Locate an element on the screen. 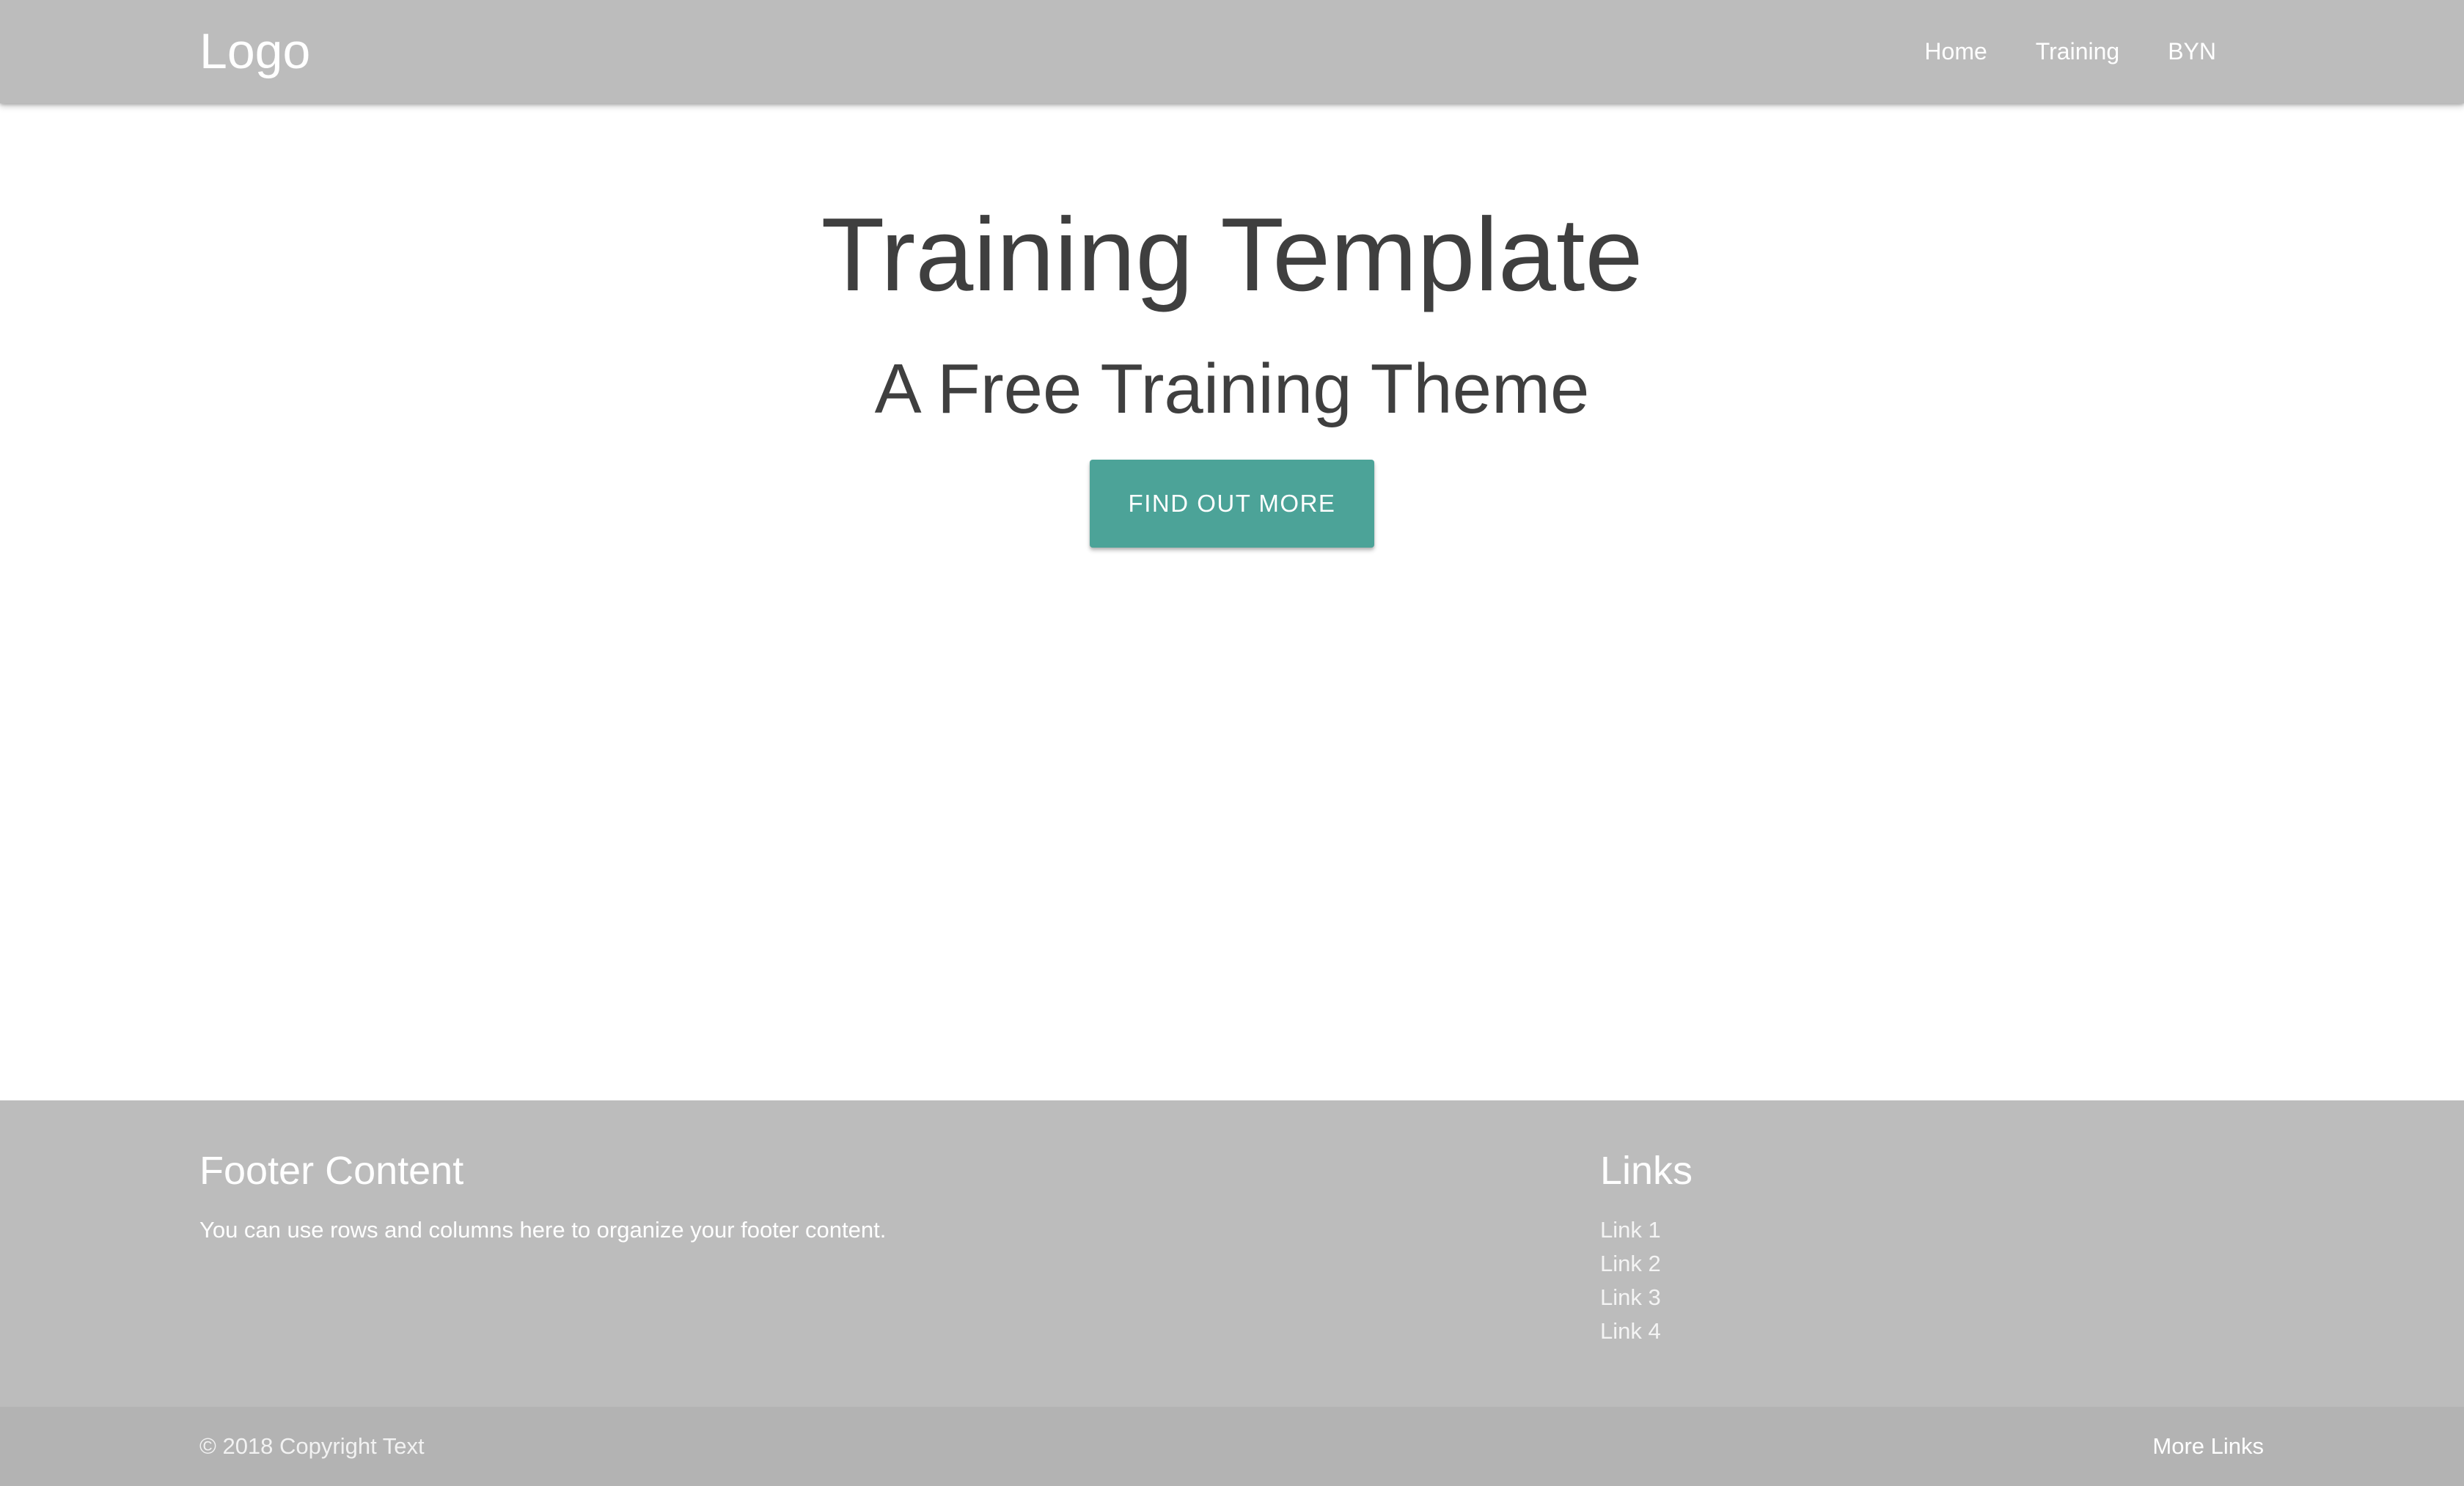  footer-link-4: Link 4 is located at coordinates (1630, 1331).